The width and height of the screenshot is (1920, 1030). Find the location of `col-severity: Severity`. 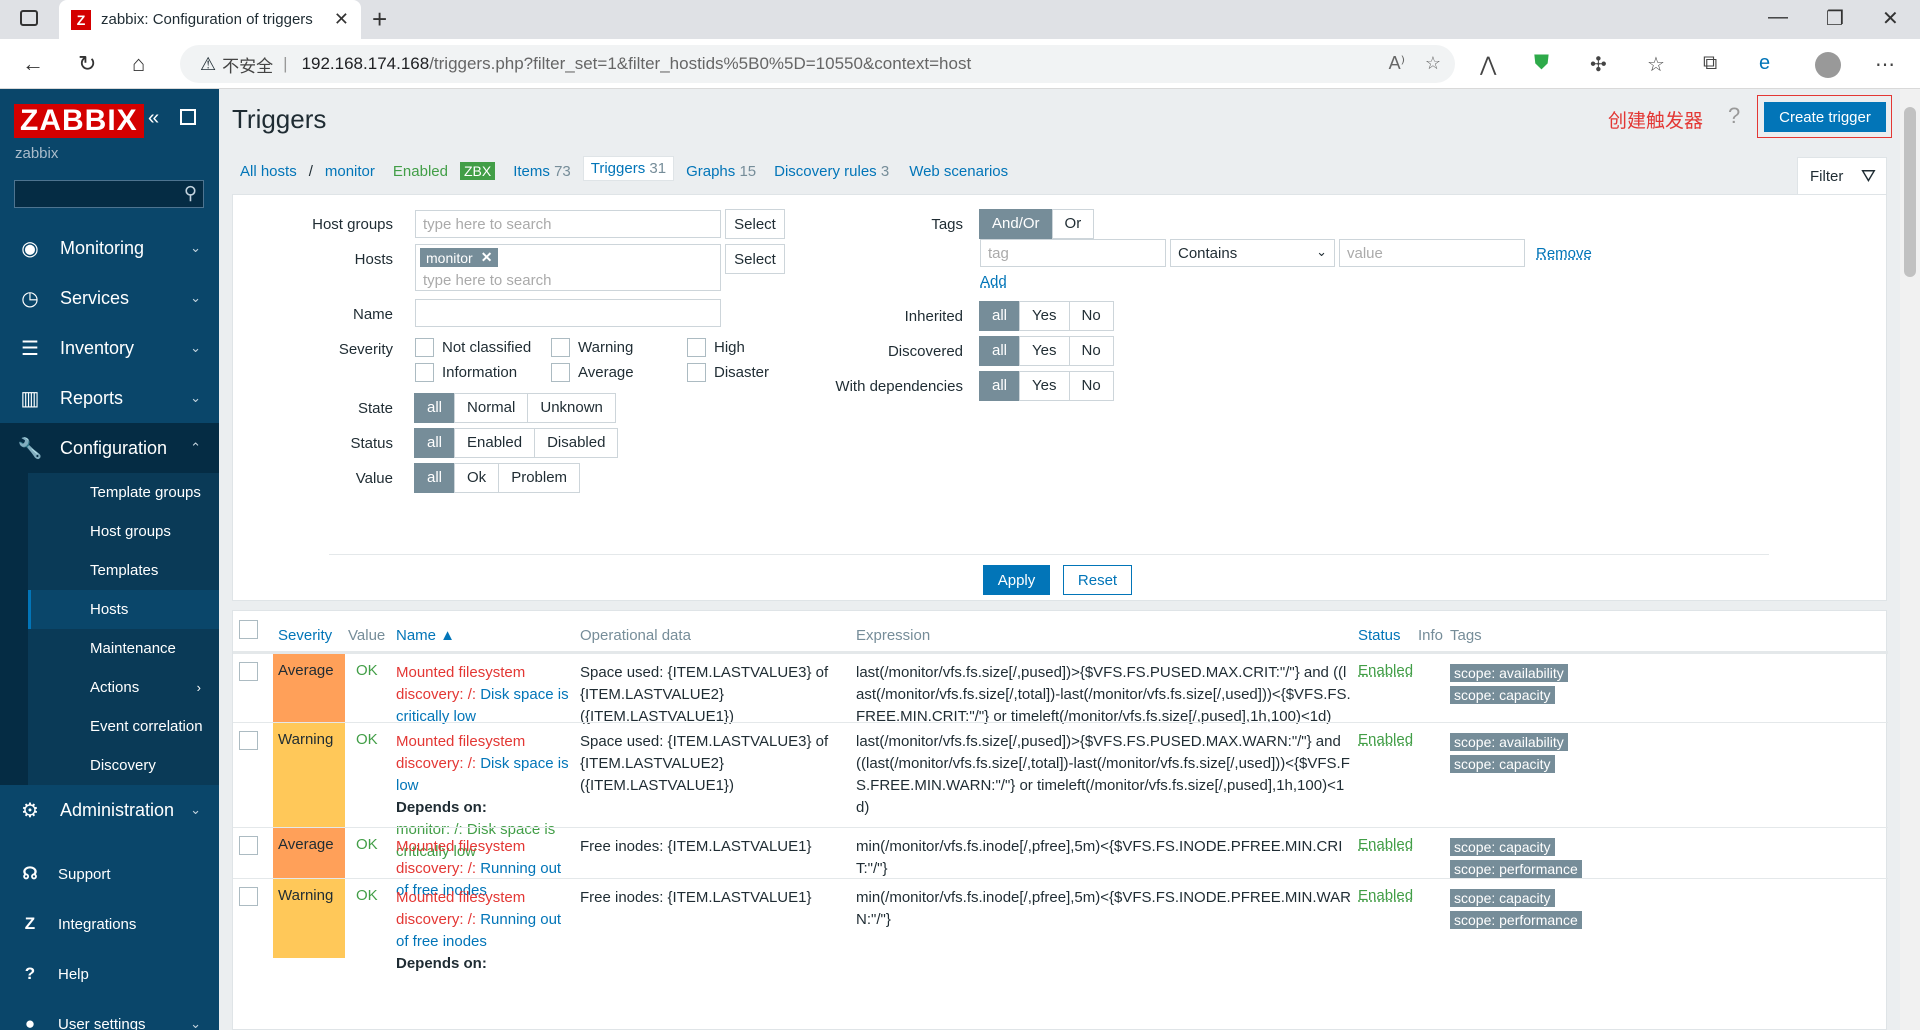

col-severity: Severity is located at coordinates (305, 635).